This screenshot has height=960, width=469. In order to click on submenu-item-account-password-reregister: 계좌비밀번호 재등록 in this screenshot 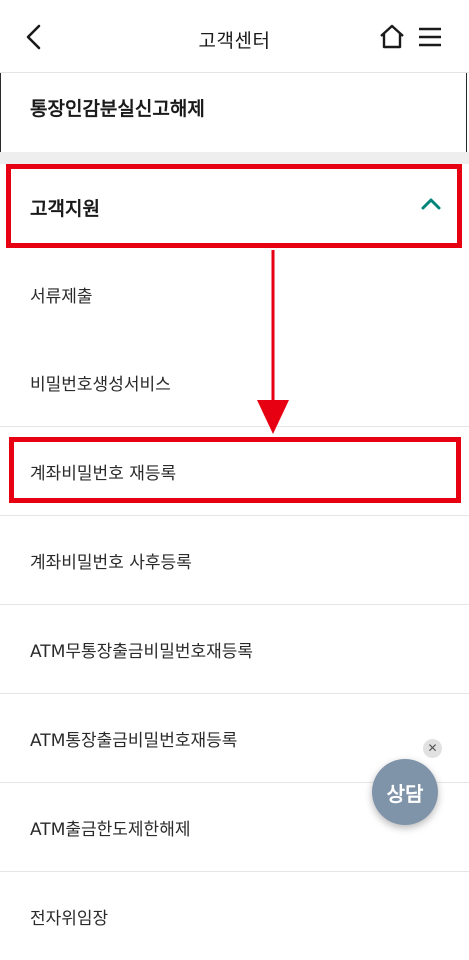, I will do `click(234, 471)`.